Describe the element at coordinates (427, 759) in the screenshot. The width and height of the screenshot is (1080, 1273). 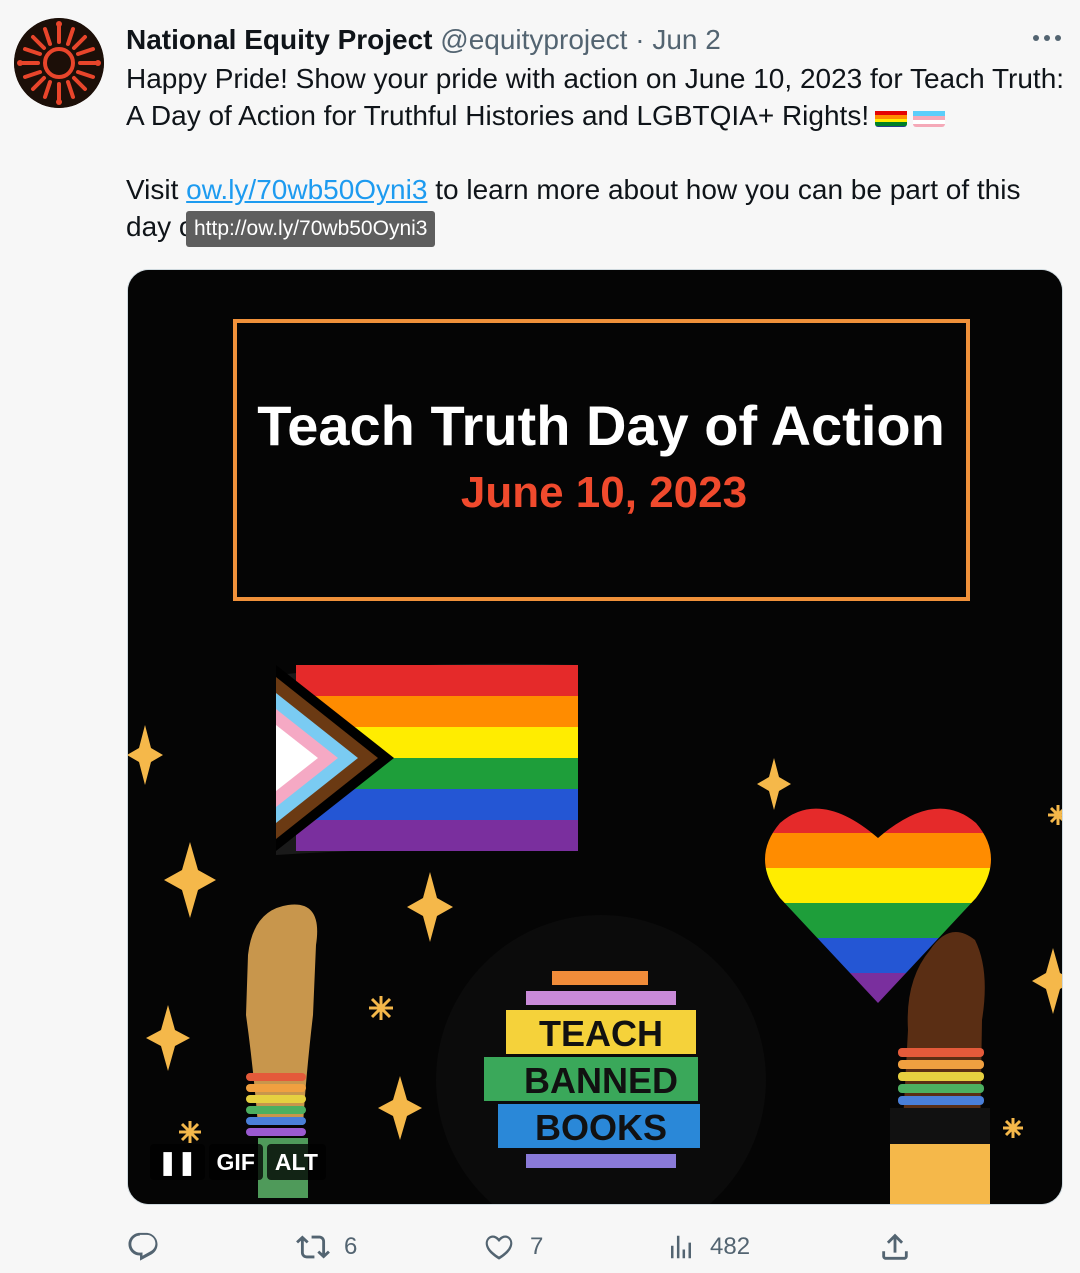
I see `progress-pride-flag` at that location.